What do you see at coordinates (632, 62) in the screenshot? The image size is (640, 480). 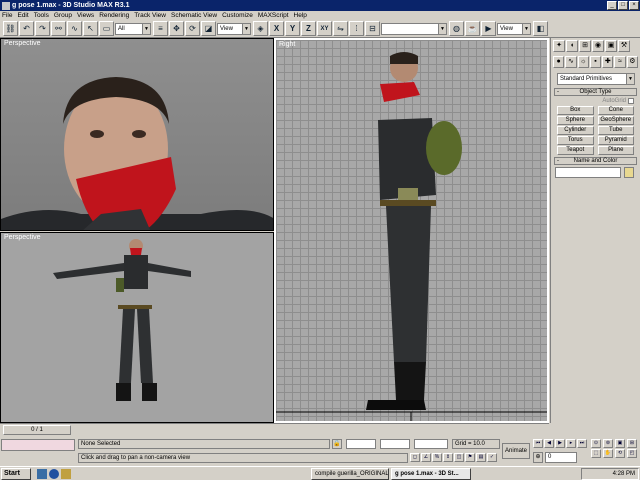 I see `systems-icon: ⚙` at bounding box center [632, 62].